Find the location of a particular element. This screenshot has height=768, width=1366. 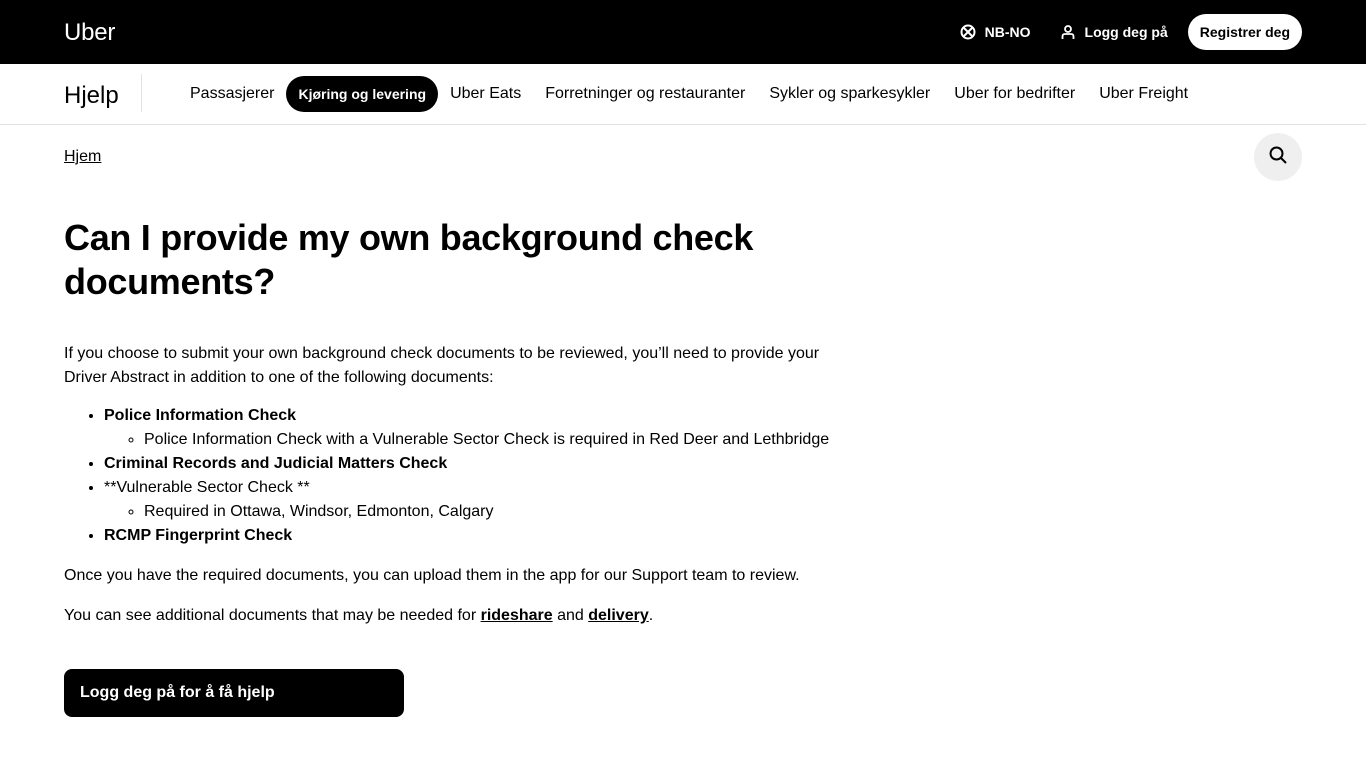

para-text: . is located at coordinates (651, 615).